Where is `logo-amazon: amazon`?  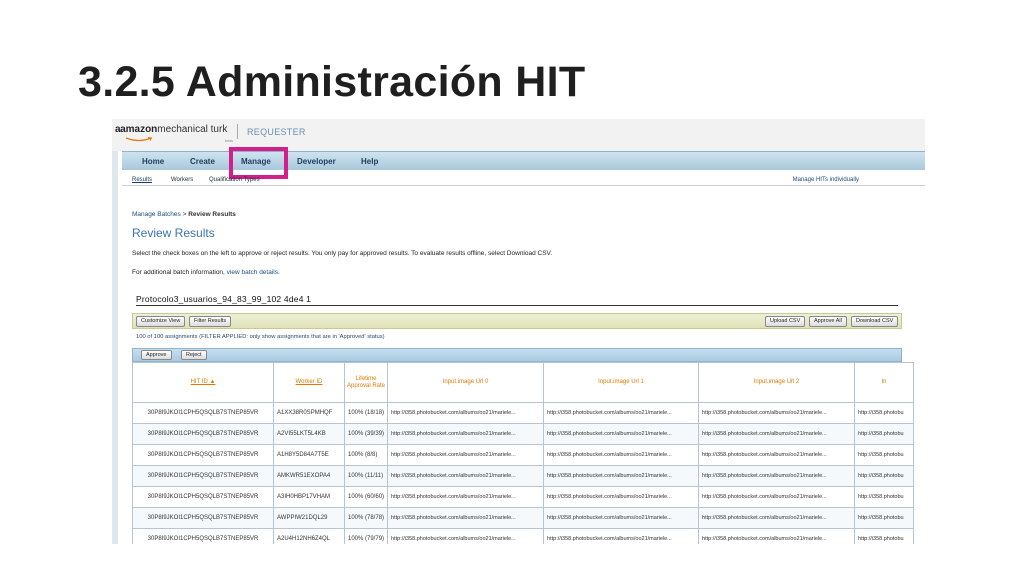
logo-amazon: amazon is located at coordinates (139, 129).